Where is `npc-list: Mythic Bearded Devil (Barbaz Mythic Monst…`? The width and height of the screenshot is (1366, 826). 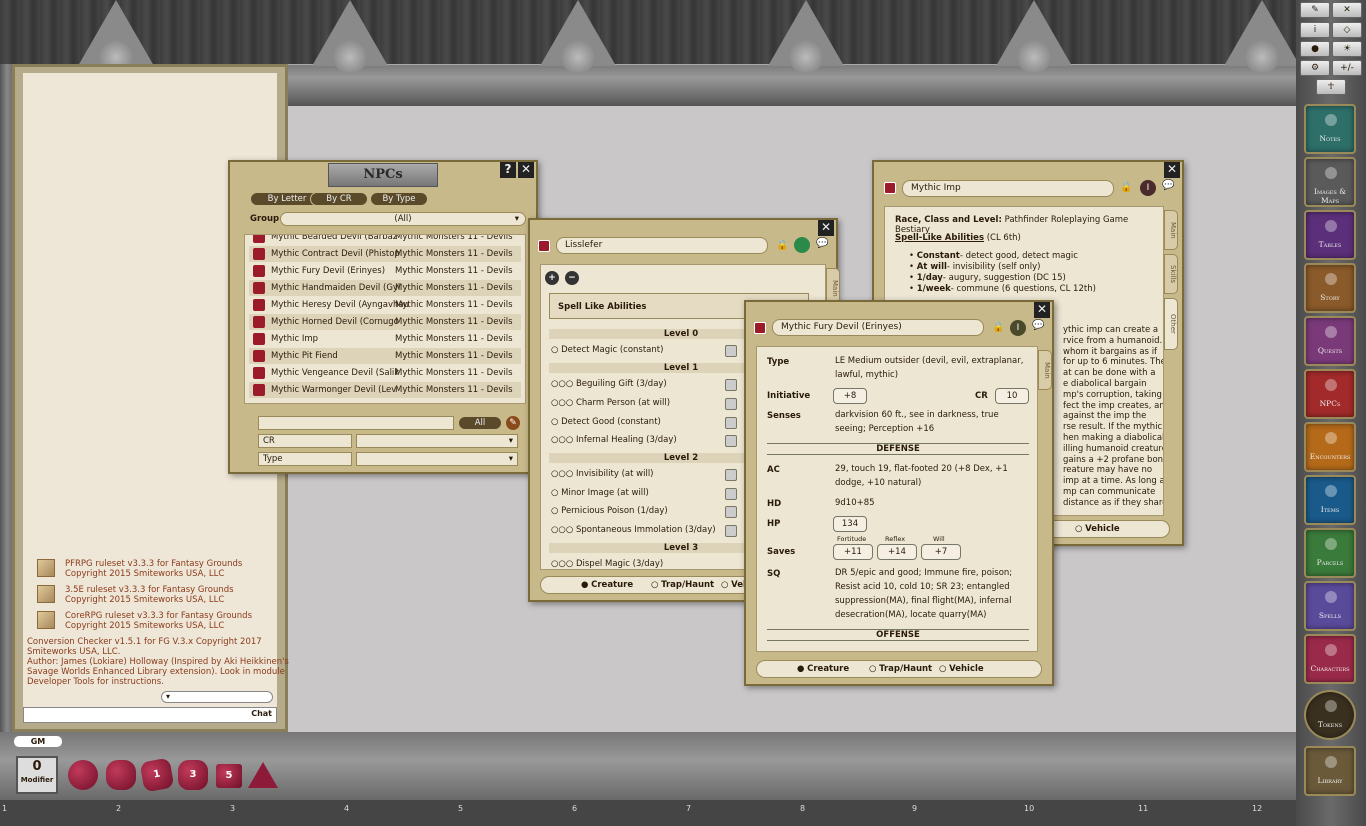
npc-list: Mythic Bearded Devil (Barbaz Mythic Monst… is located at coordinates (385, 319).